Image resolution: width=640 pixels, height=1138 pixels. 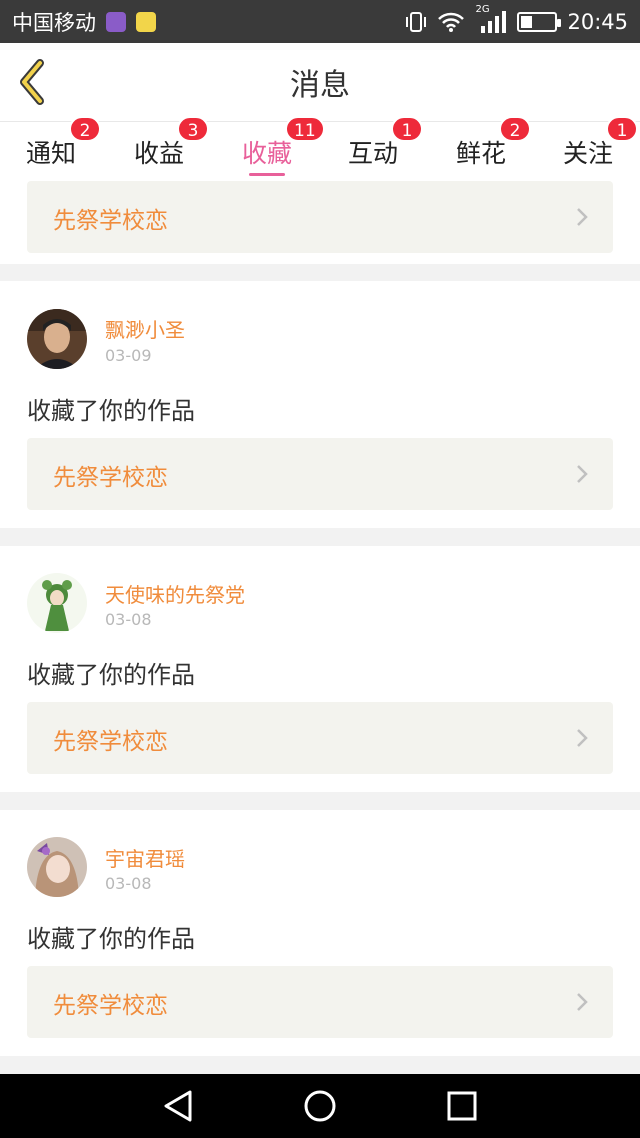 I want to click on active-tab-indicator, so click(x=267, y=174).